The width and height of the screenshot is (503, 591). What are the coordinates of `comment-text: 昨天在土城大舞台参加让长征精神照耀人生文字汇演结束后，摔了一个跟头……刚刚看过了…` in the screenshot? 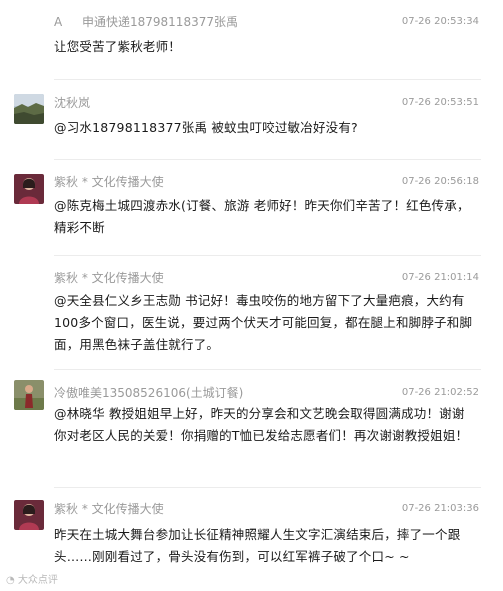 It's located at (257, 545).